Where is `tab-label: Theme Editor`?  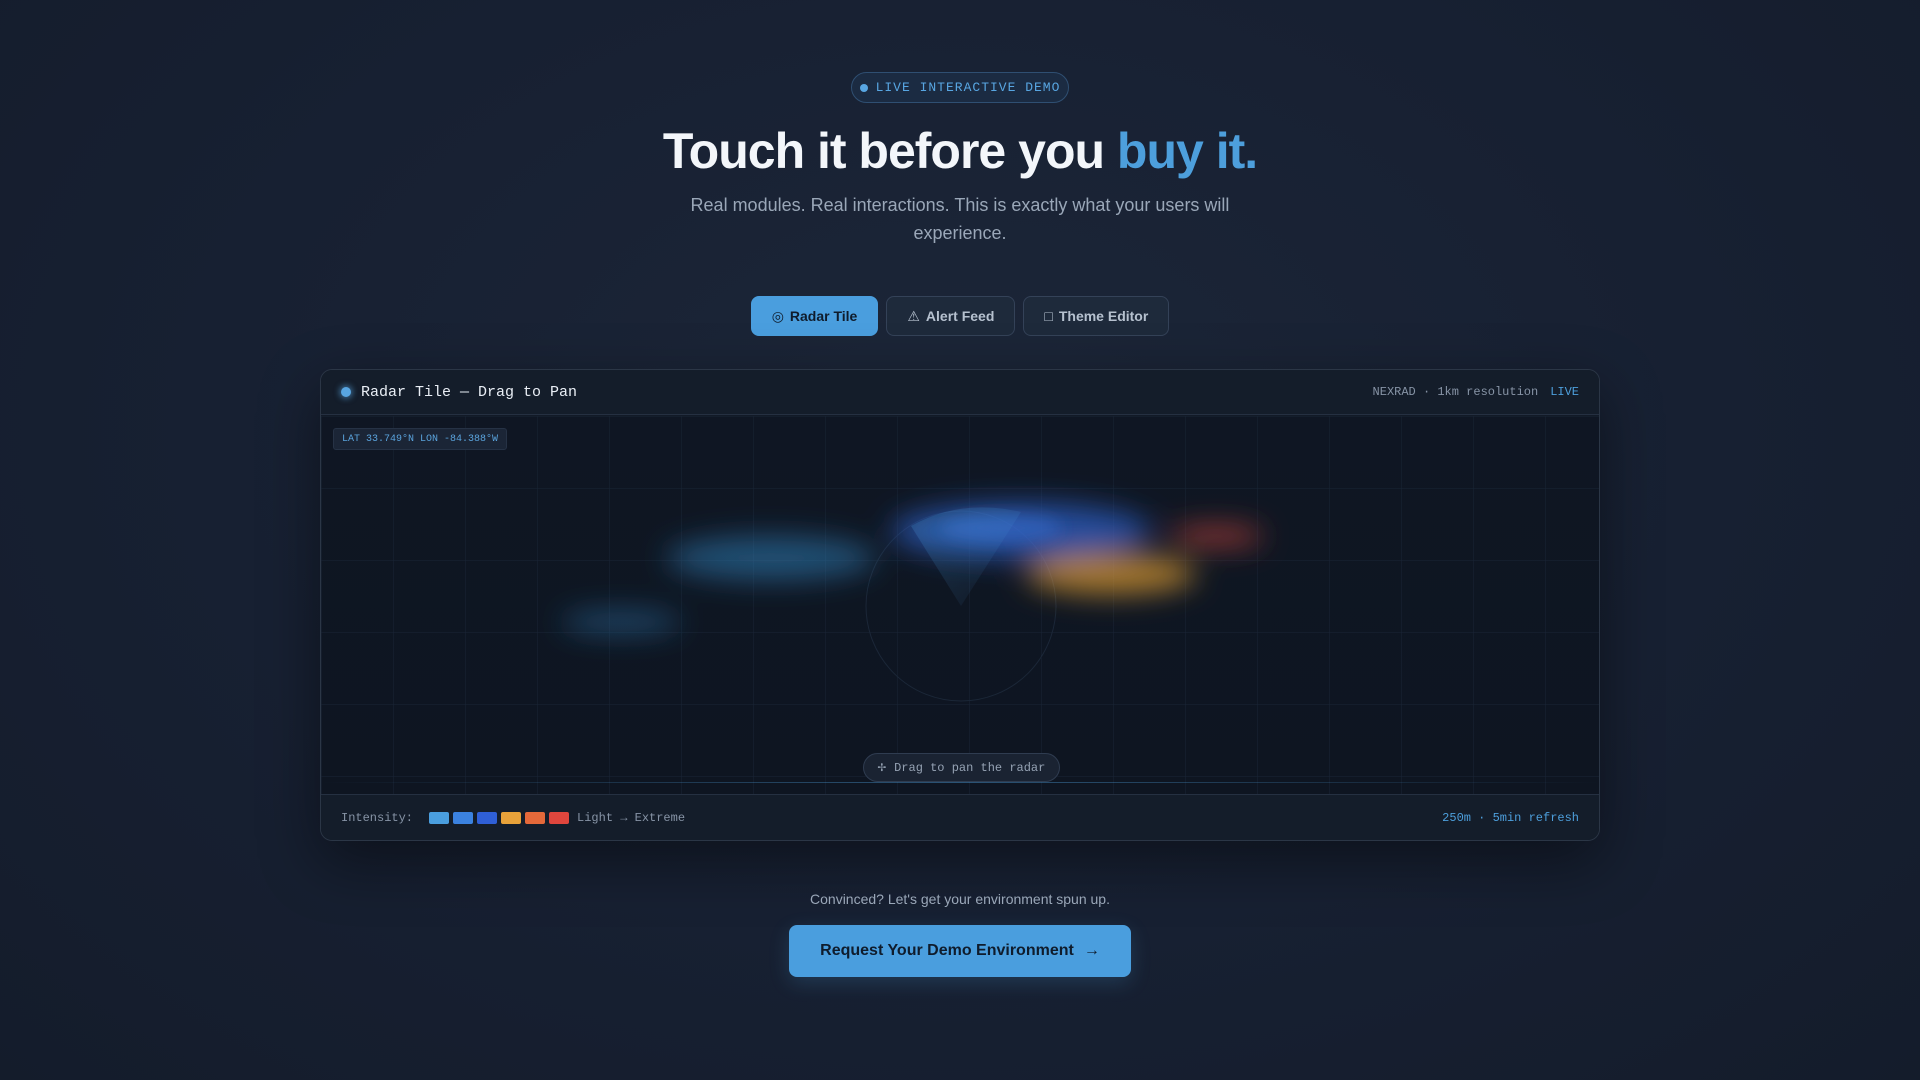 tab-label: Theme Editor is located at coordinates (1103, 316).